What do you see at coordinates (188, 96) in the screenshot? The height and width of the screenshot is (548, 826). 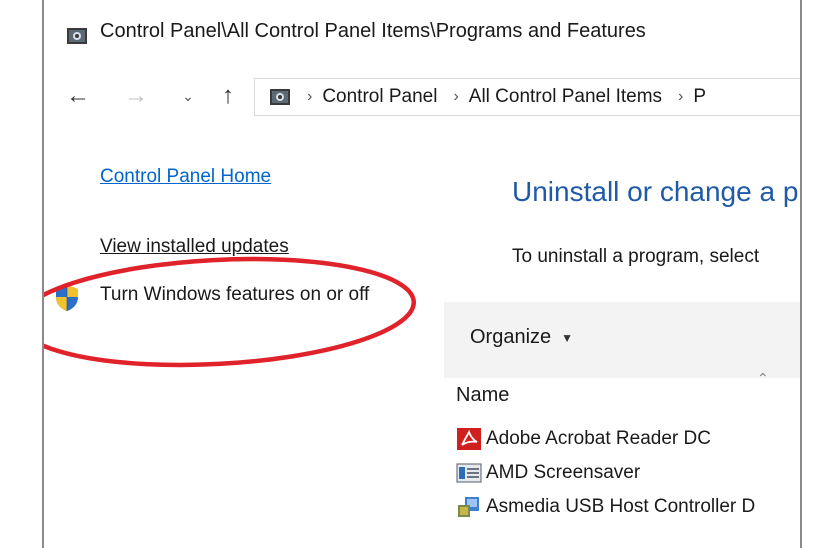 I see `chevron-down-icon: ⌄` at bounding box center [188, 96].